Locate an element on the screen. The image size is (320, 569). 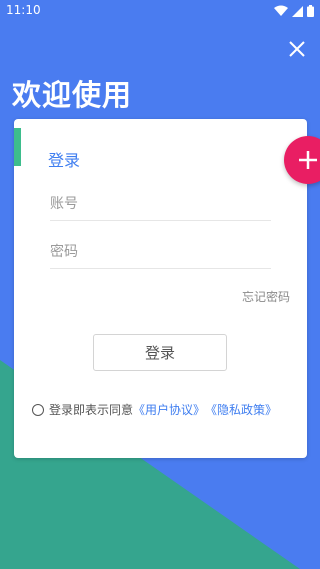
account-field is located at coordinates (160, 204).